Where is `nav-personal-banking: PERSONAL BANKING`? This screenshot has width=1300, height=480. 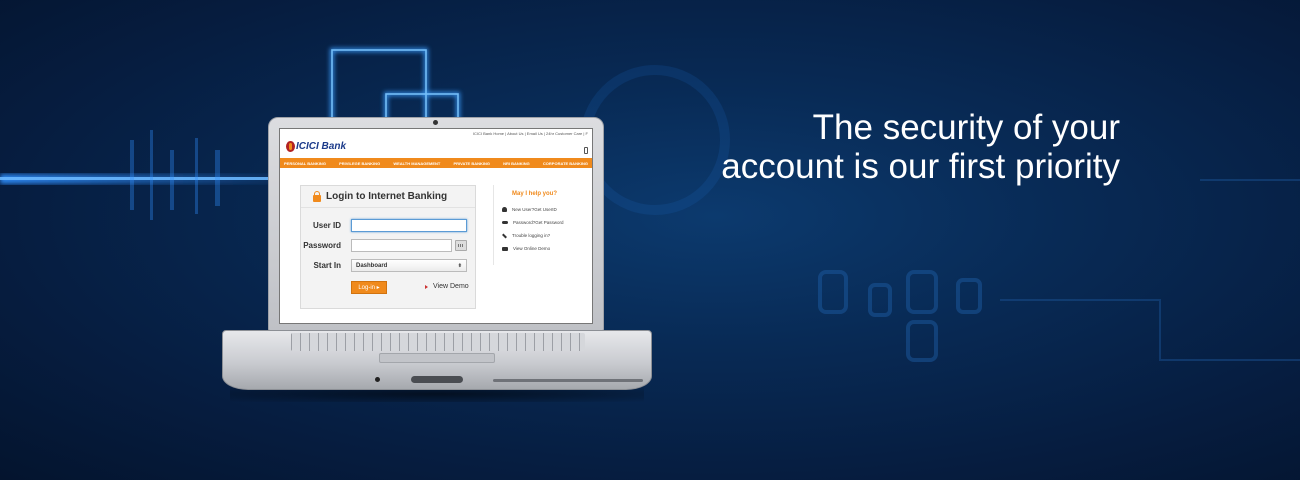
nav-personal-banking: PERSONAL BANKING is located at coordinates (305, 163).